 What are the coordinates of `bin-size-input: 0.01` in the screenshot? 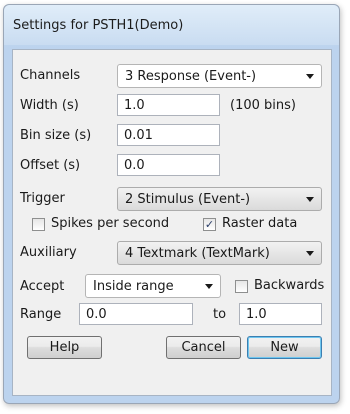 It's located at (168, 135).